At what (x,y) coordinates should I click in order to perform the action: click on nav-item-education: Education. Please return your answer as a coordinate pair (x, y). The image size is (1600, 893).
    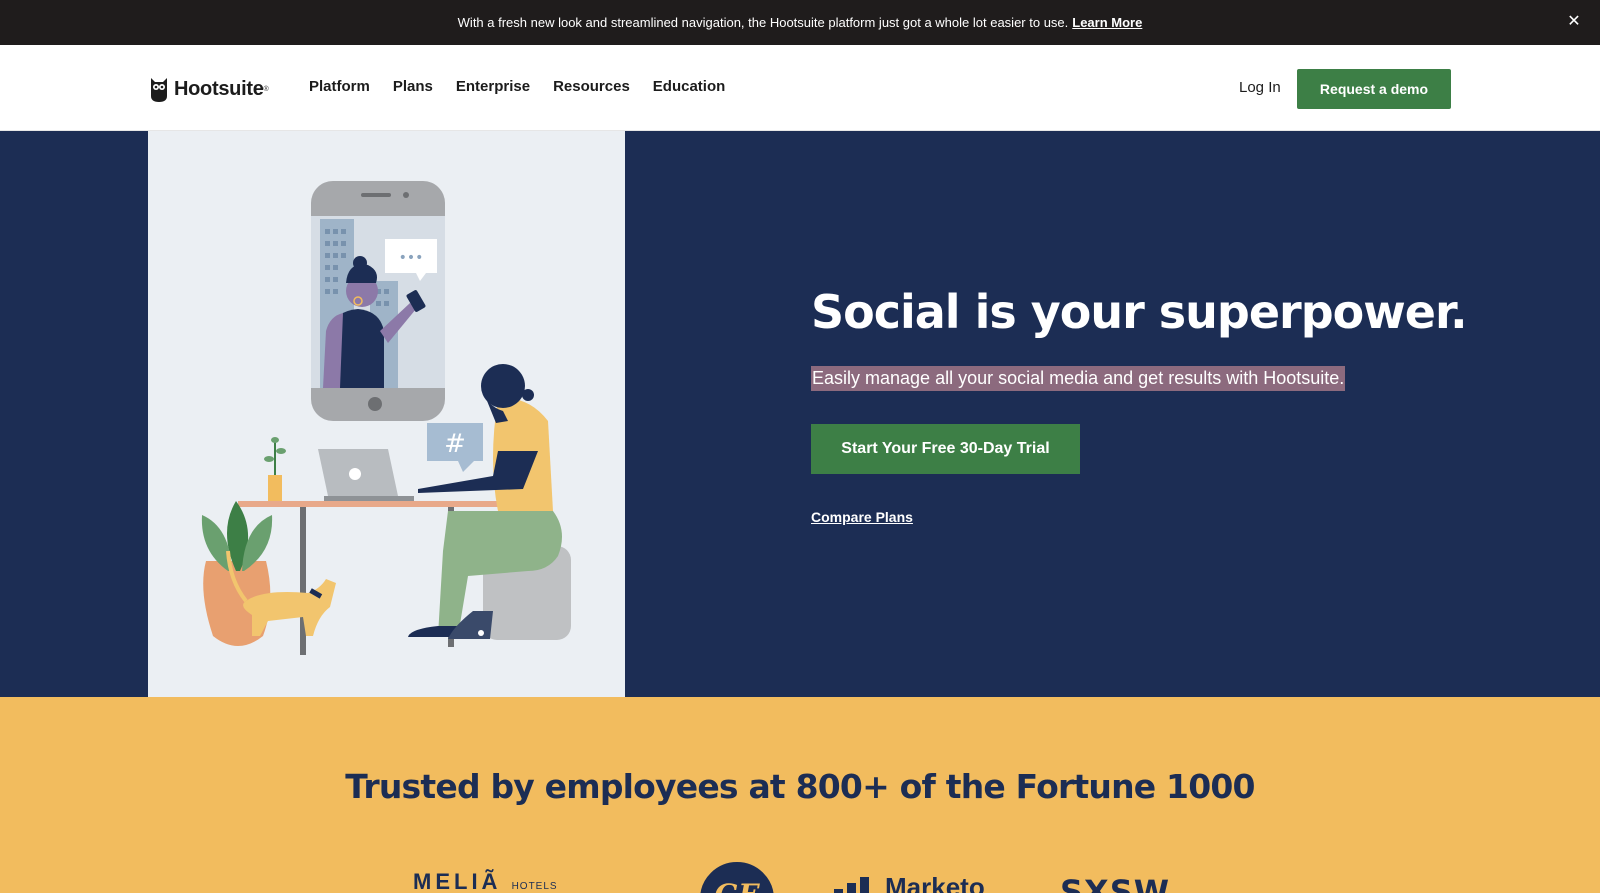
    Looking at the image, I should click on (689, 86).